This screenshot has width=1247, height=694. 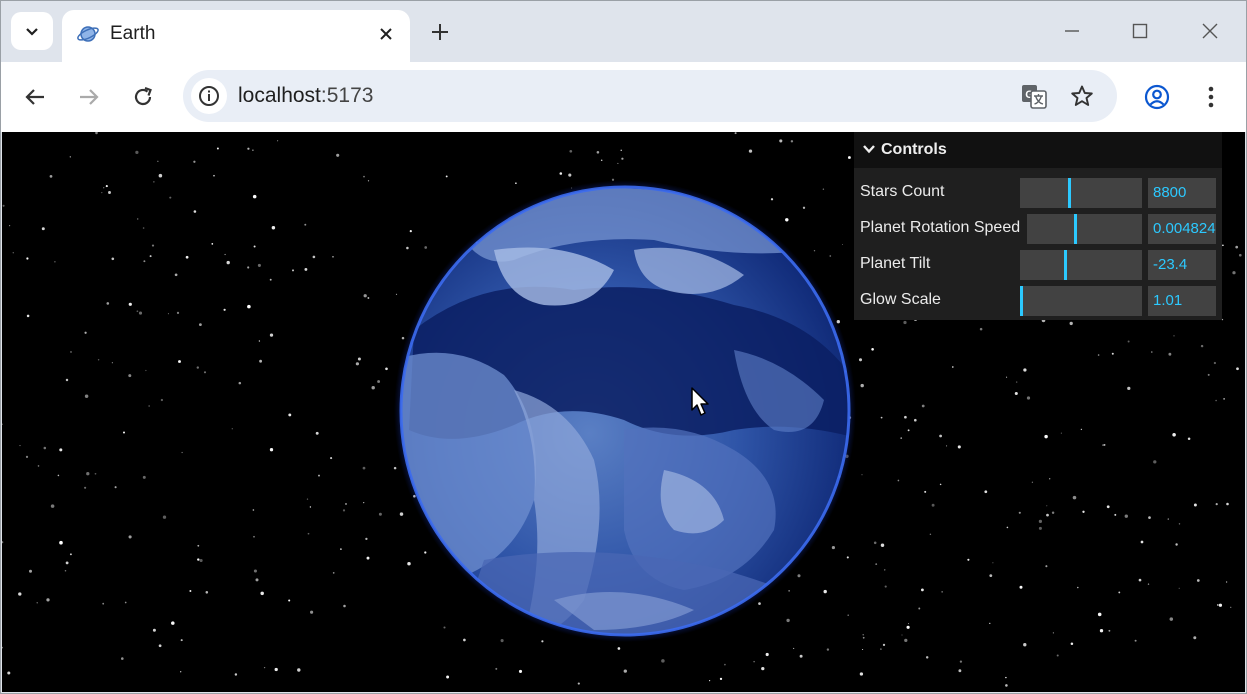 I want to click on browser-menu-button, so click(x=1211, y=97).